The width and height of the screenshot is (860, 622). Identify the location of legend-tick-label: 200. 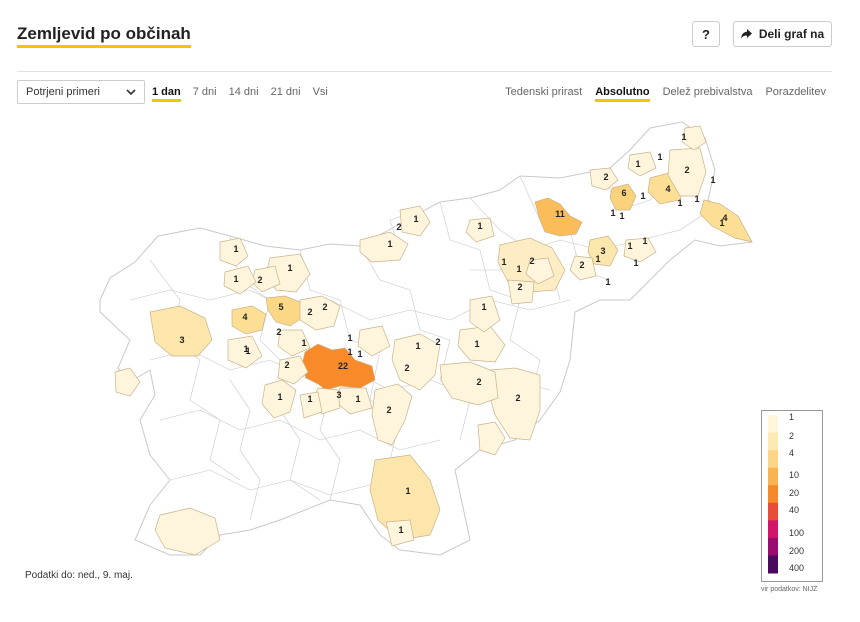
(797, 551).